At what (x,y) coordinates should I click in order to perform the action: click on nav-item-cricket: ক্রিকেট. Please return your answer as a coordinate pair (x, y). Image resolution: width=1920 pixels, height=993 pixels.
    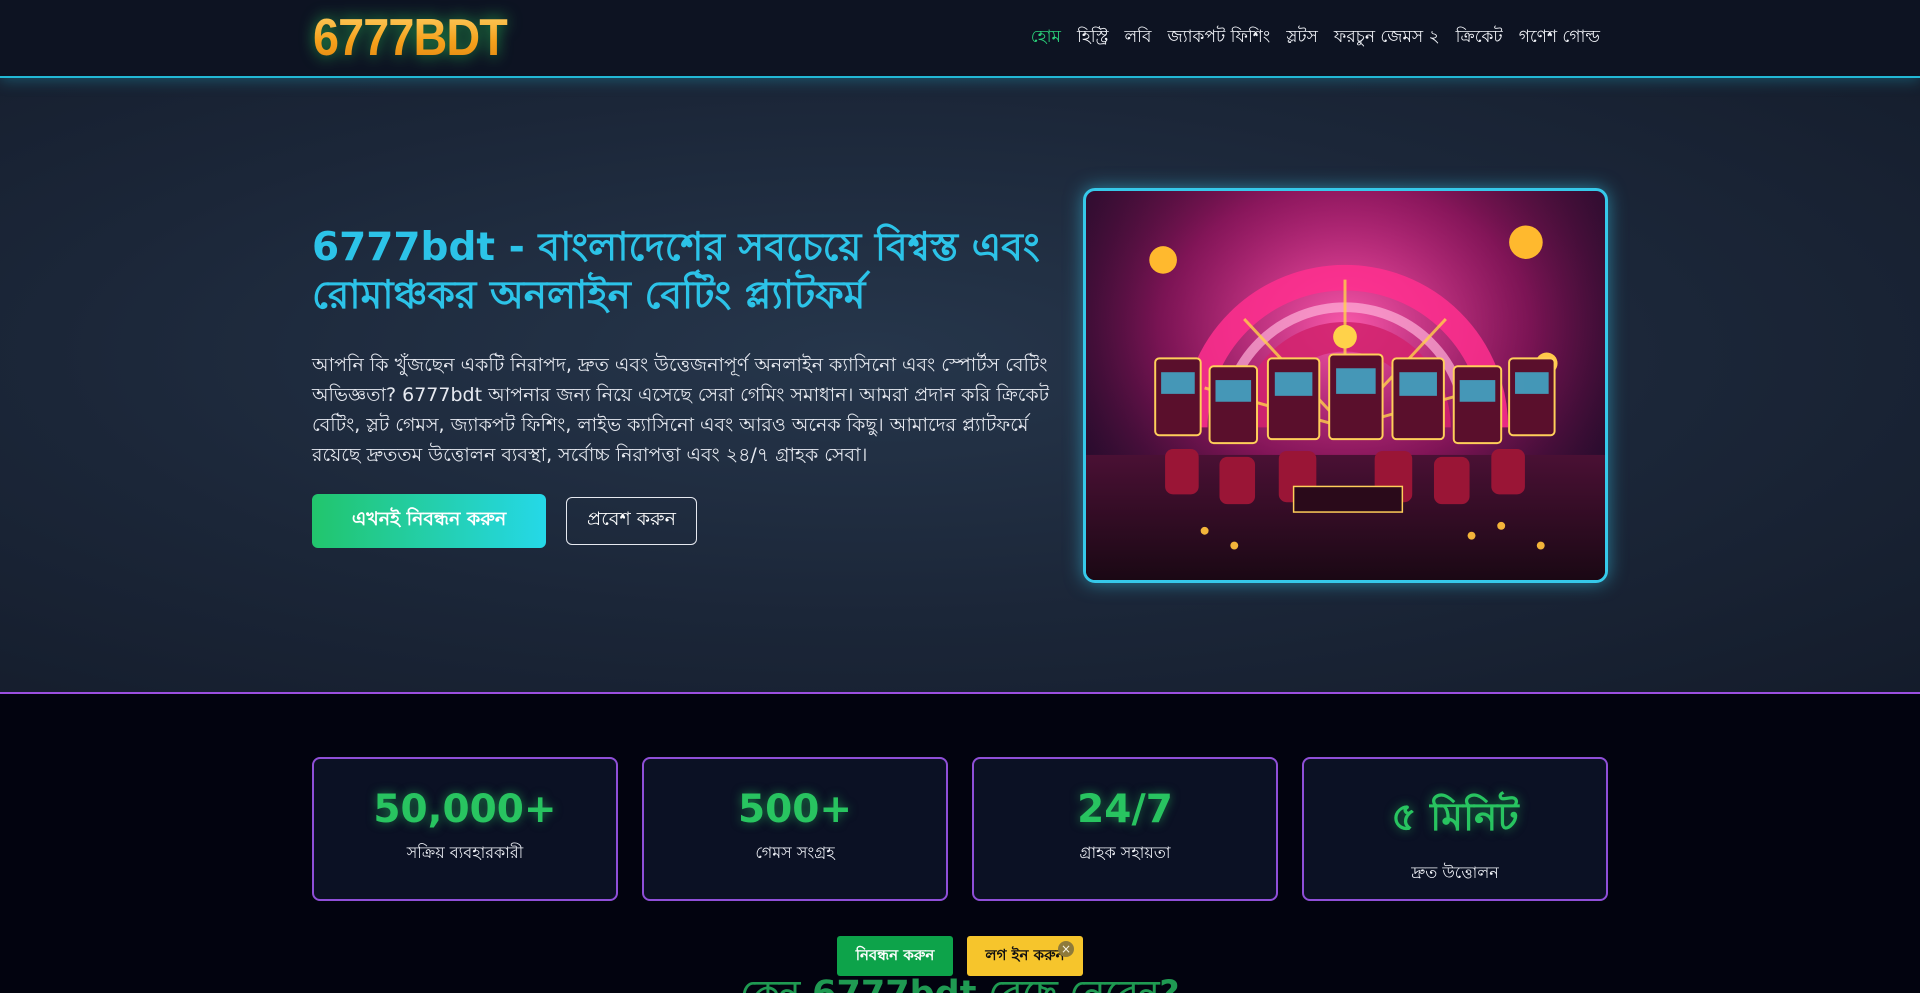
    Looking at the image, I should click on (1479, 38).